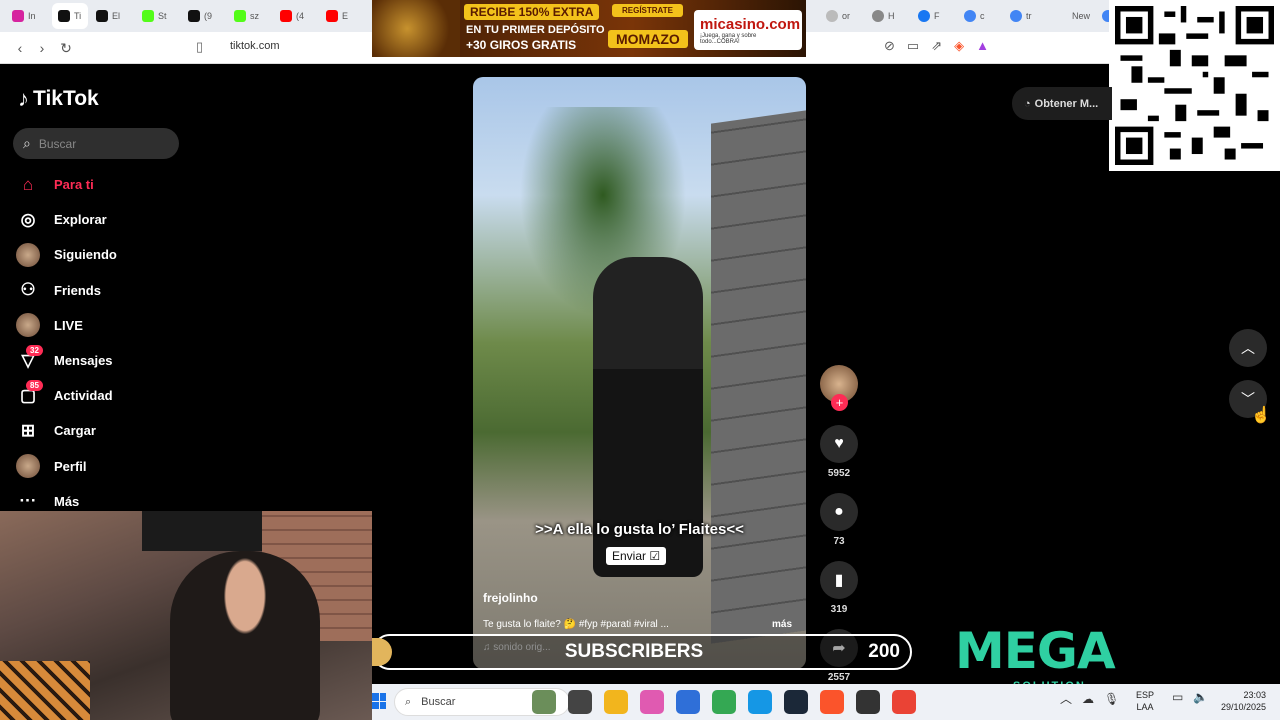 The image size is (1280, 720). I want to click on windows-start-icon, so click(379, 701).